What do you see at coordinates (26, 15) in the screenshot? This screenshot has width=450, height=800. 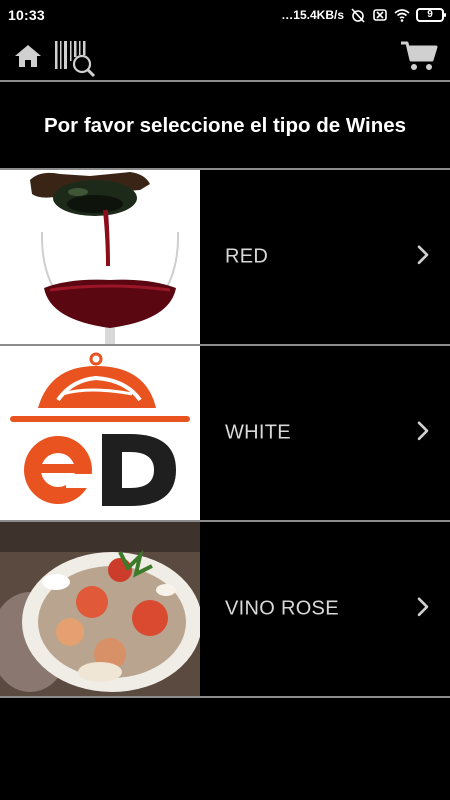 I see `status-time: 10:33` at bounding box center [26, 15].